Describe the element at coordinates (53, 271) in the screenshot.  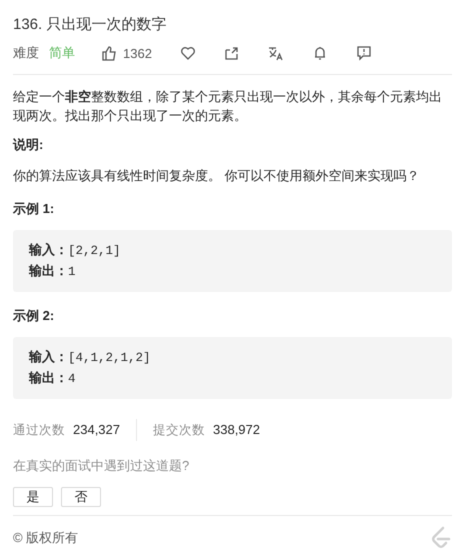
I see `code-line: 输出：1` at that location.